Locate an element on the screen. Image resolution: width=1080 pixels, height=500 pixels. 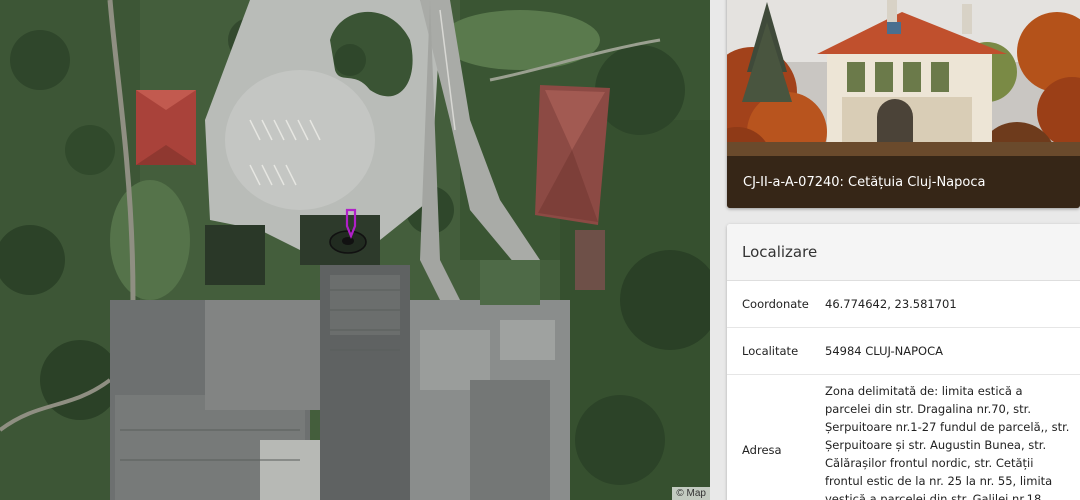
info-value-locality: 54984 CLUJ-NAPOCA is located at coordinates (884, 351).